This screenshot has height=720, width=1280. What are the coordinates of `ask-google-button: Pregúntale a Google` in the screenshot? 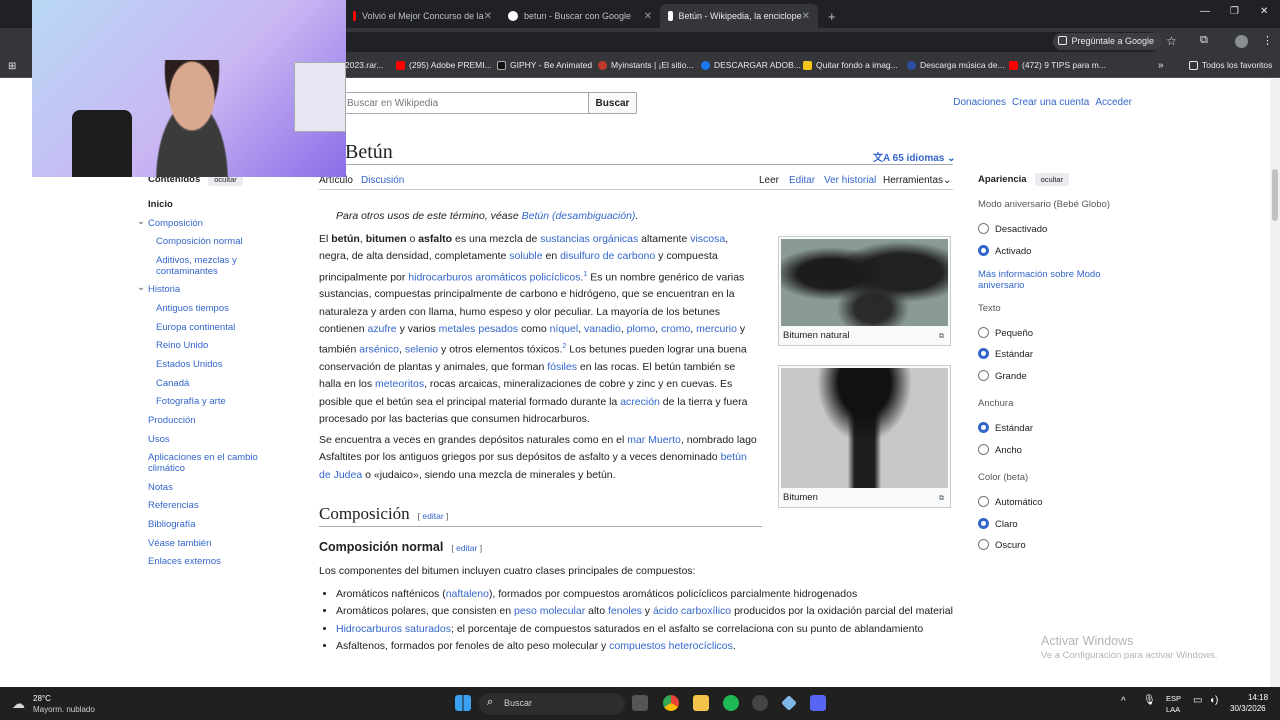 It's located at (1107, 41).